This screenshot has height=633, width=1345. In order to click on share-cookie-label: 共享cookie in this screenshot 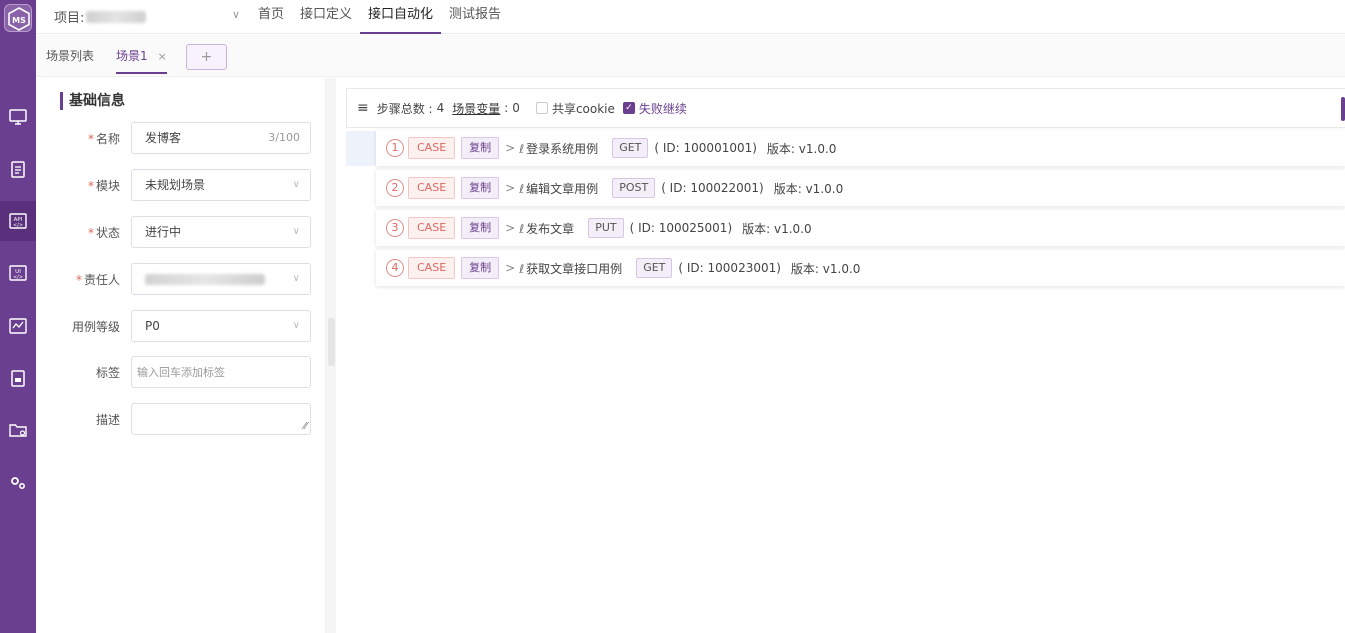, I will do `click(583, 108)`.